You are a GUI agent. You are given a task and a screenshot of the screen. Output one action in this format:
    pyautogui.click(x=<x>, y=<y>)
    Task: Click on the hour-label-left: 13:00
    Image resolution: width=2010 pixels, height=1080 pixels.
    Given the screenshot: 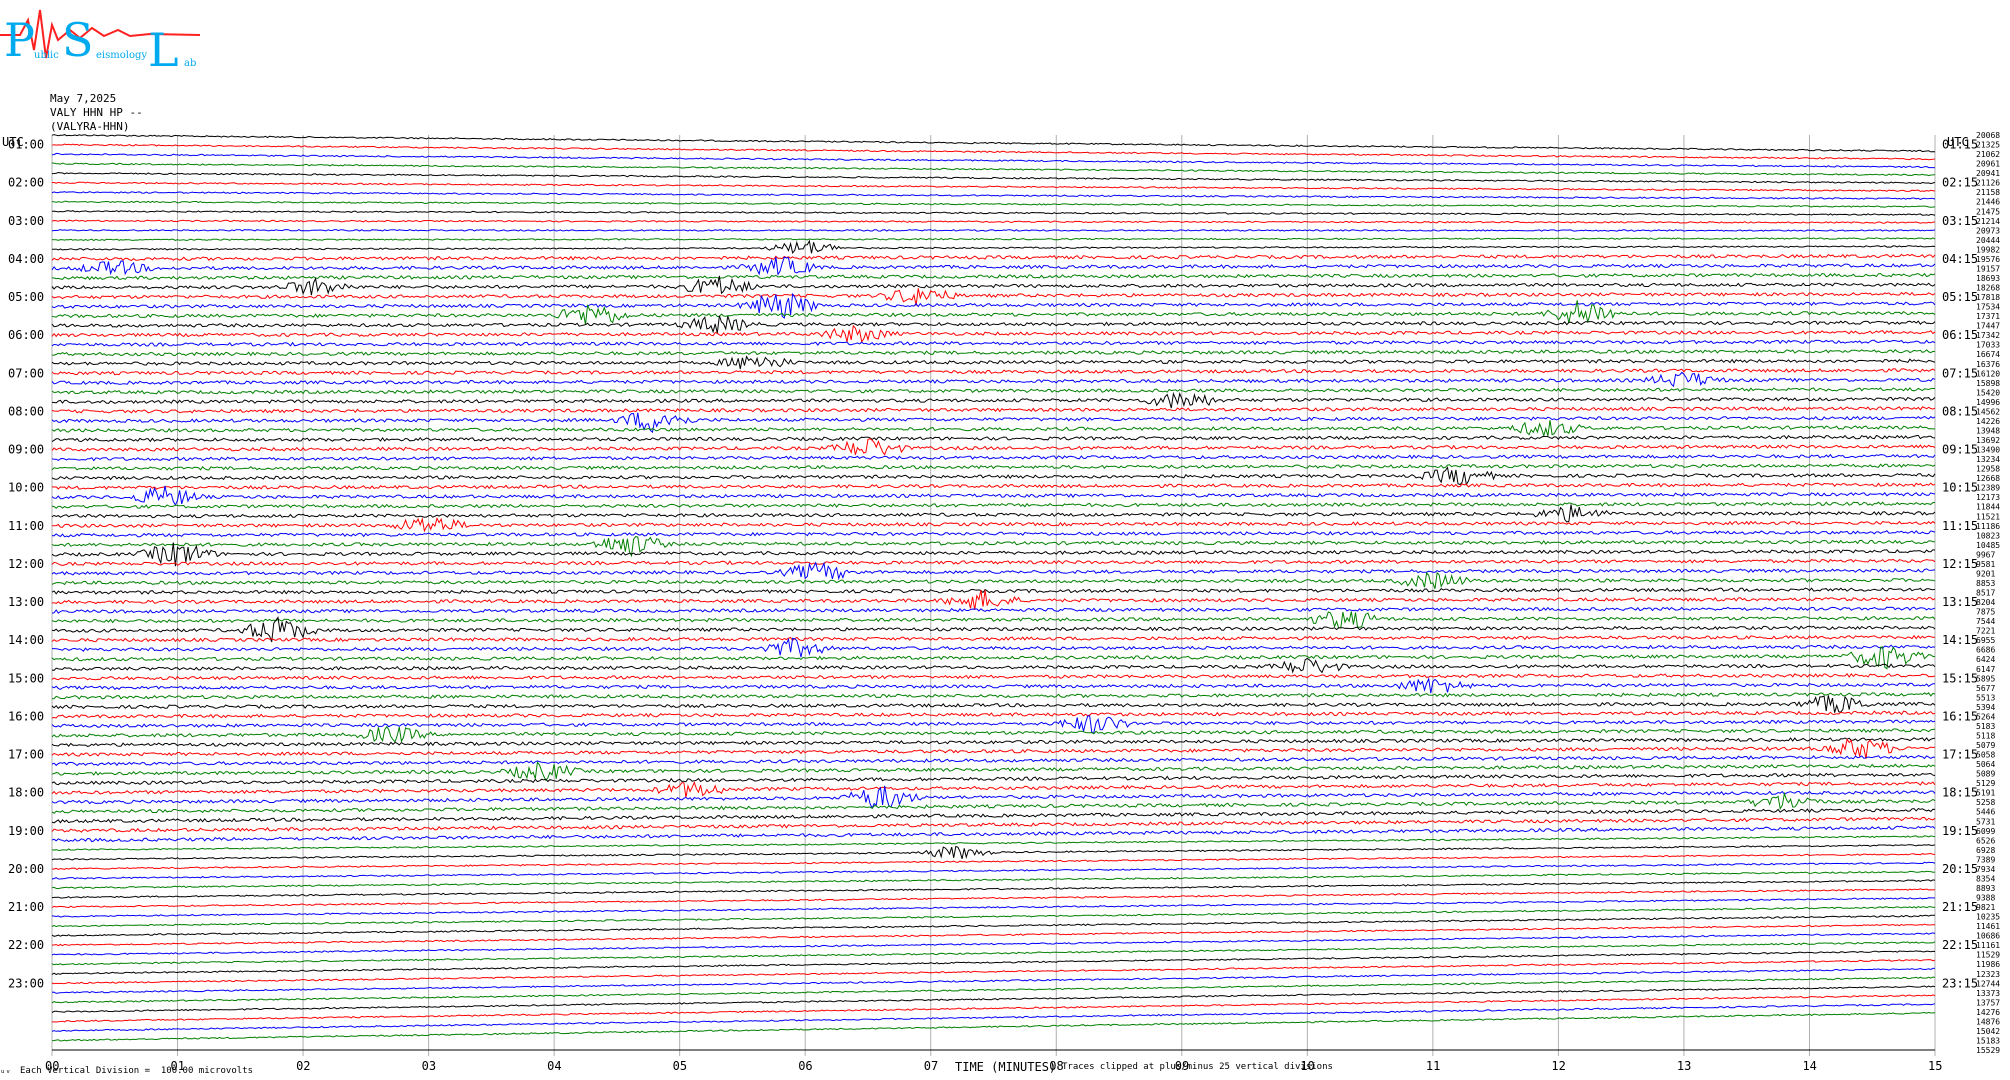 What is the action you would take?
    pyautogui.click(x=26, y=602)
    